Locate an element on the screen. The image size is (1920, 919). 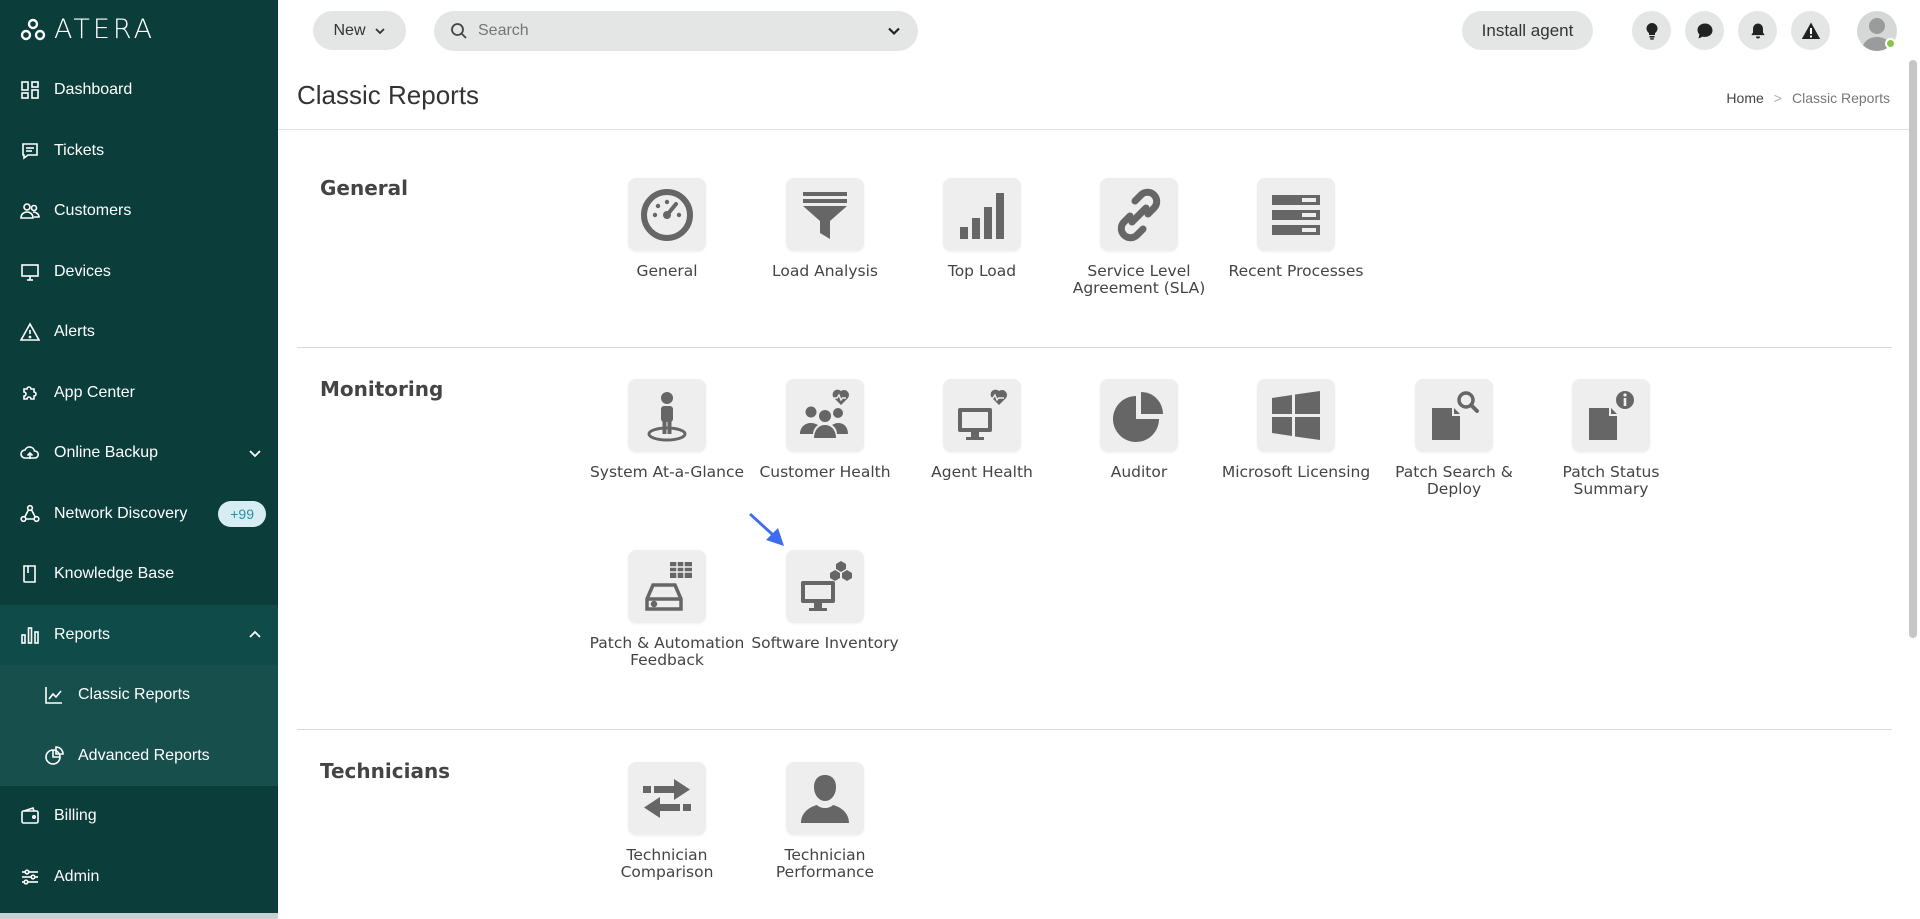
bar-chart-icon is located at coordinates (30, 635).